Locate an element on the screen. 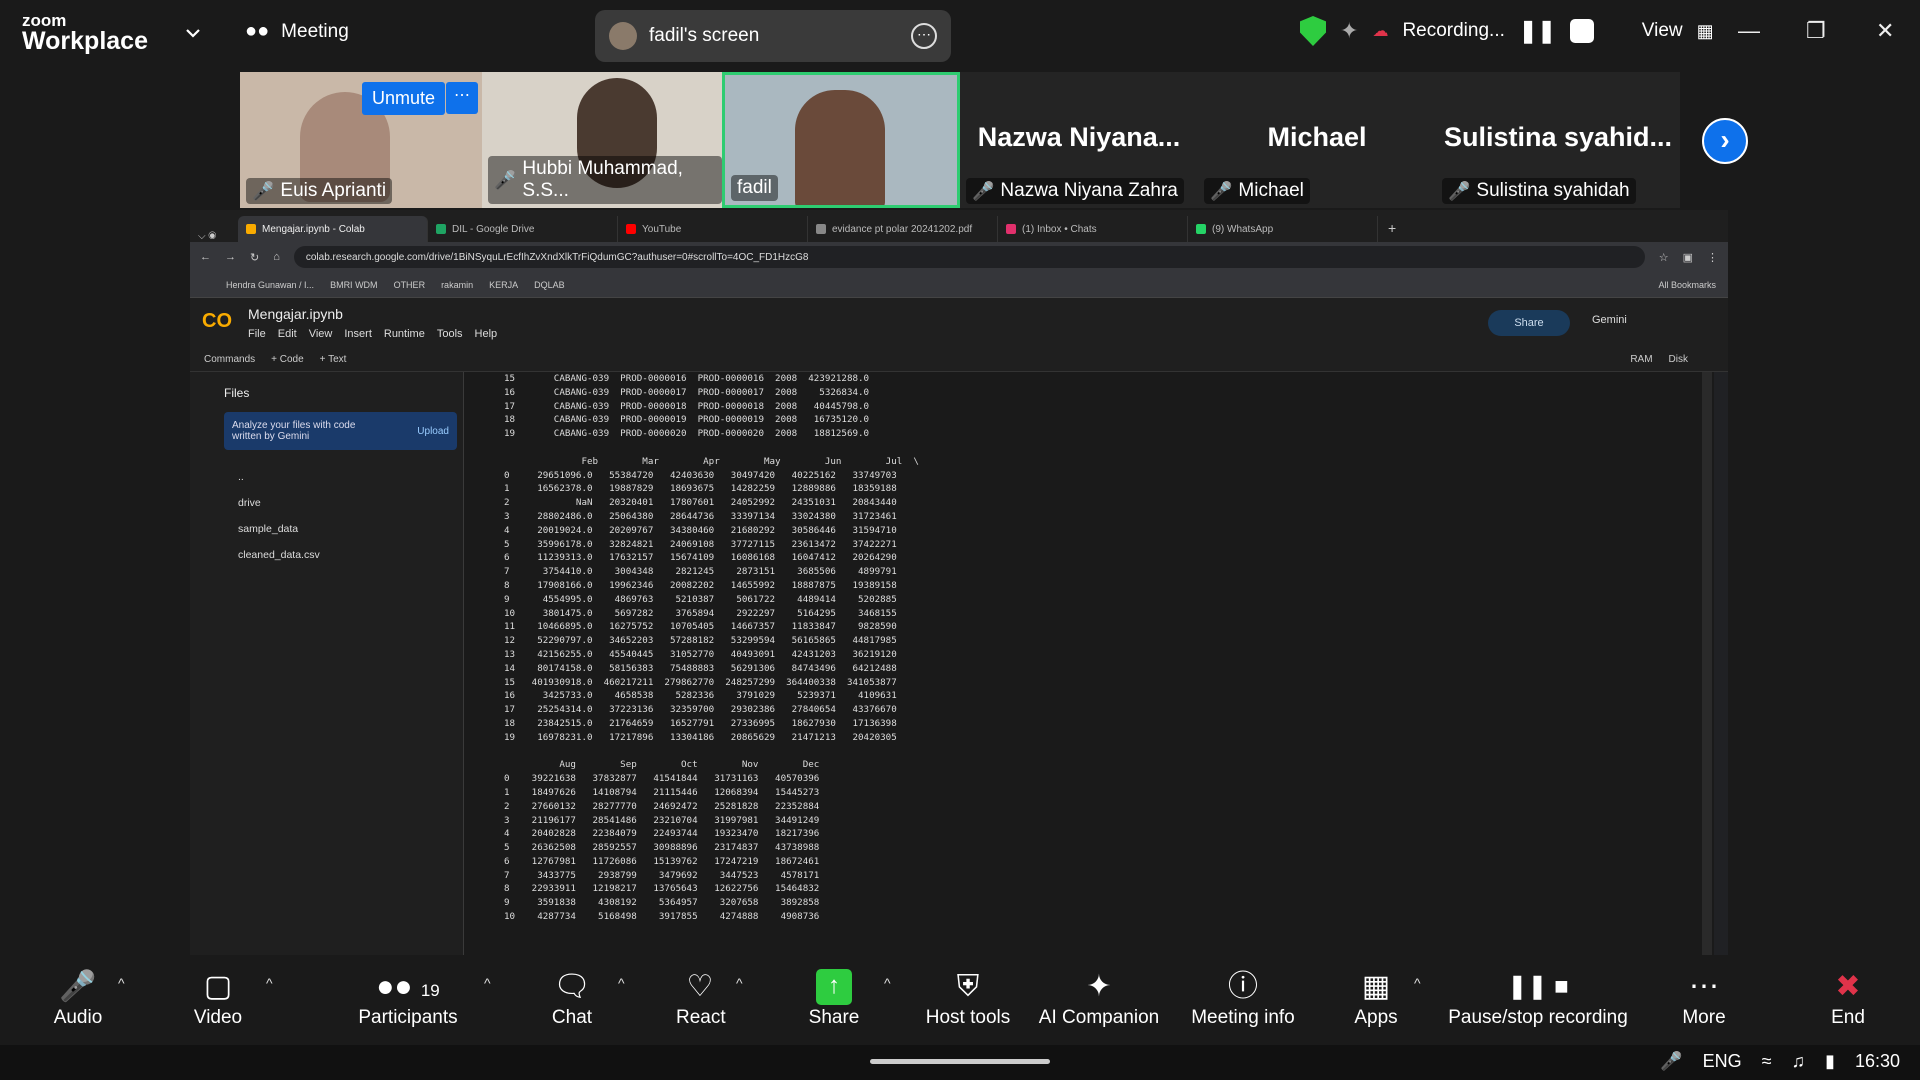 Image resolution: width=1920 pixels, height=1080 pixels. microphone-icon: 🎤 is located at coordinates (1671, 1061).